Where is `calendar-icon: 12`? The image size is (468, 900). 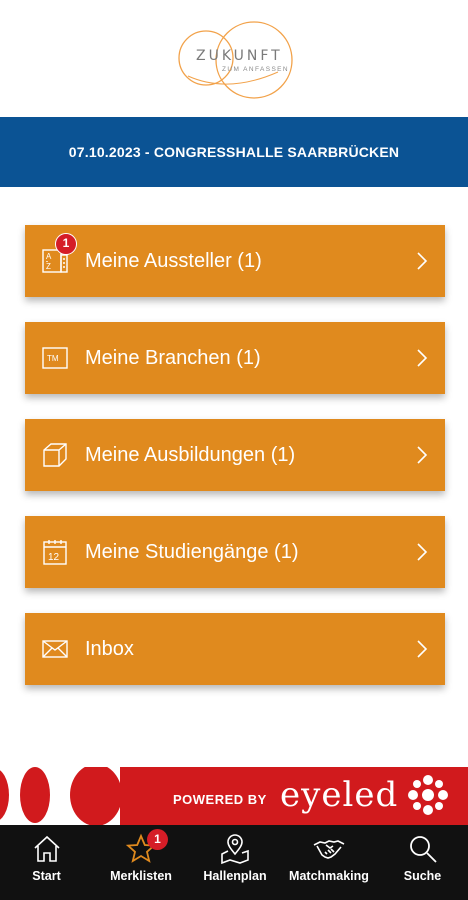
calendar-icon: 12 is located at coordinates (55, 552).